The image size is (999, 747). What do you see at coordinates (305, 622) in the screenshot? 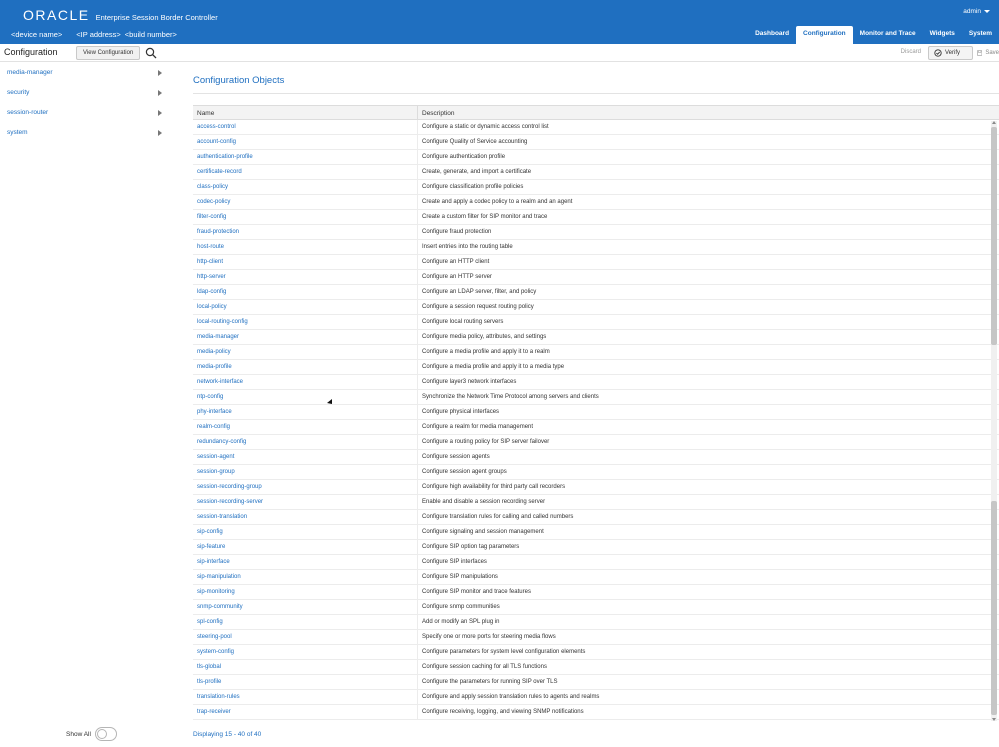
I see `row-name-link: spl-config` at bounding box center [305, 622].